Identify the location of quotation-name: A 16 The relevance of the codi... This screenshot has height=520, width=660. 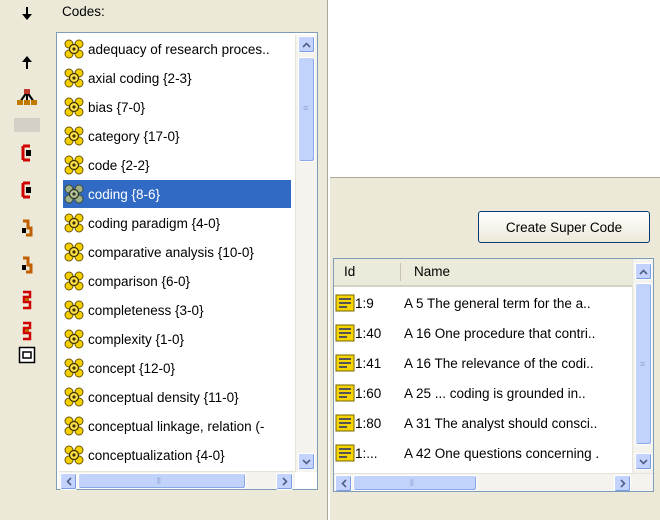
(499, 363).